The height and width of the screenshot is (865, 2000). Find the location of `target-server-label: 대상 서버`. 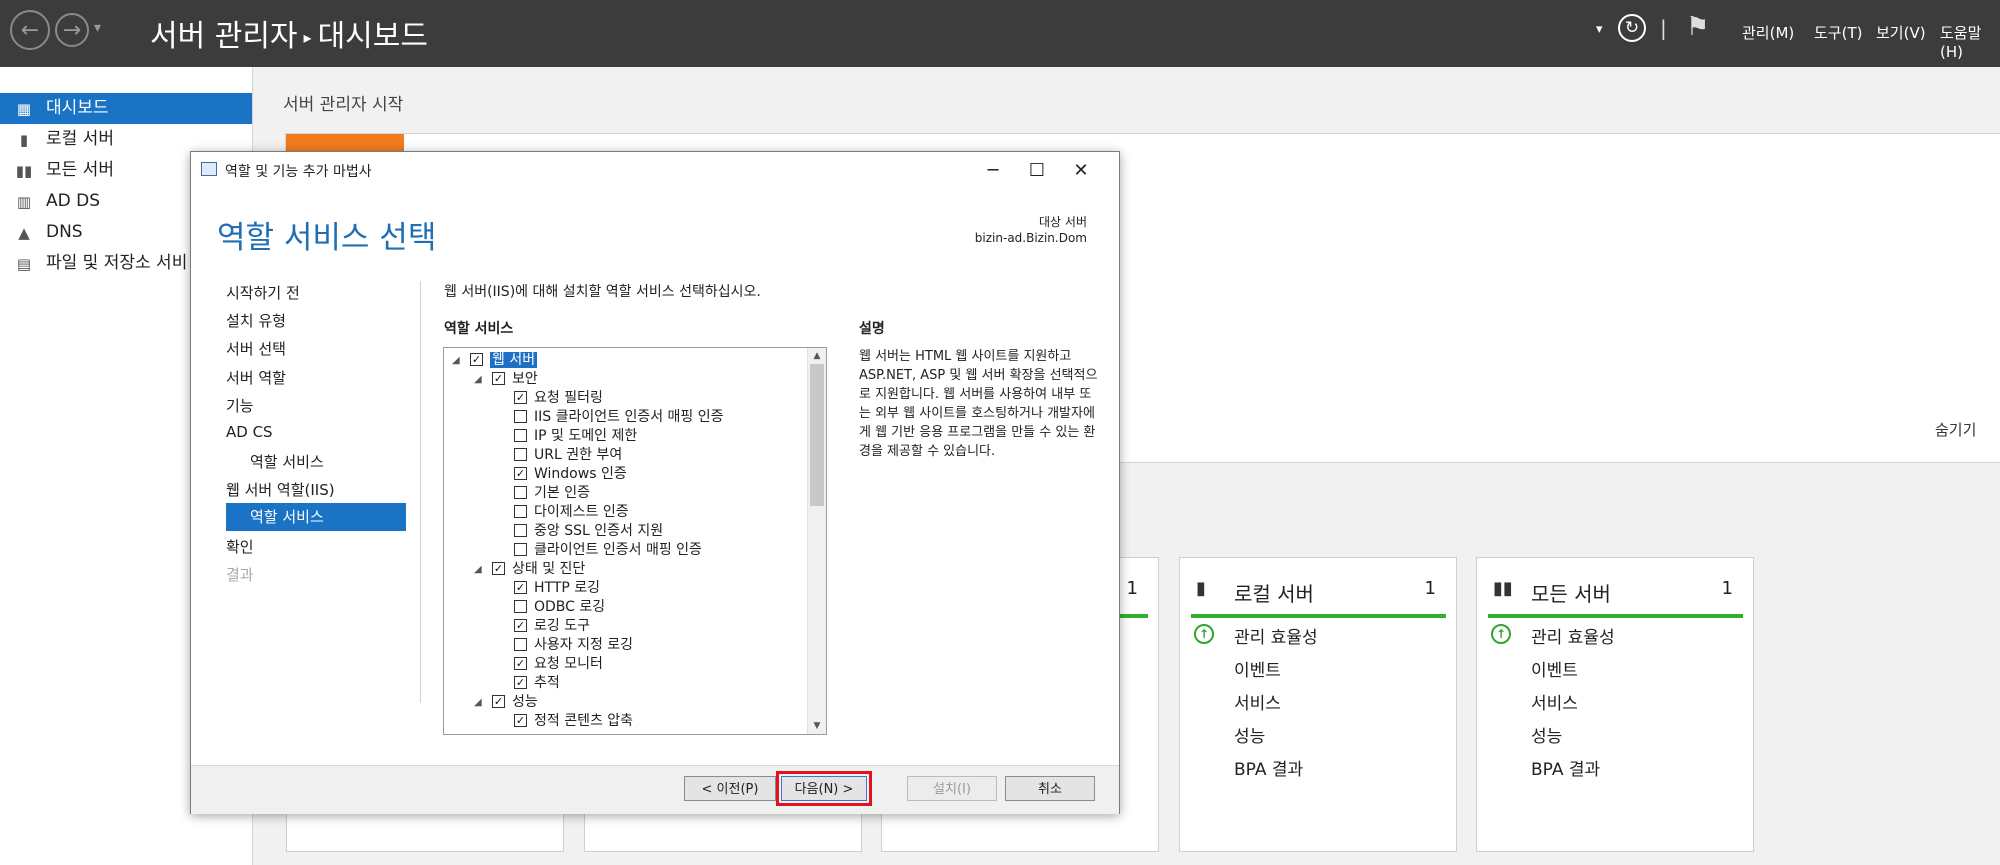

target-server-label: 대상 서버 is located at coordinates (1063, 222).